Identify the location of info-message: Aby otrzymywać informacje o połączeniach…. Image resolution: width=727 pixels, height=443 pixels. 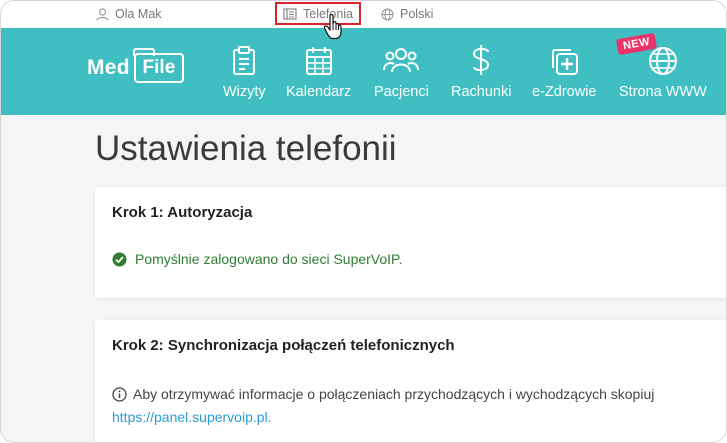
(383, 394).